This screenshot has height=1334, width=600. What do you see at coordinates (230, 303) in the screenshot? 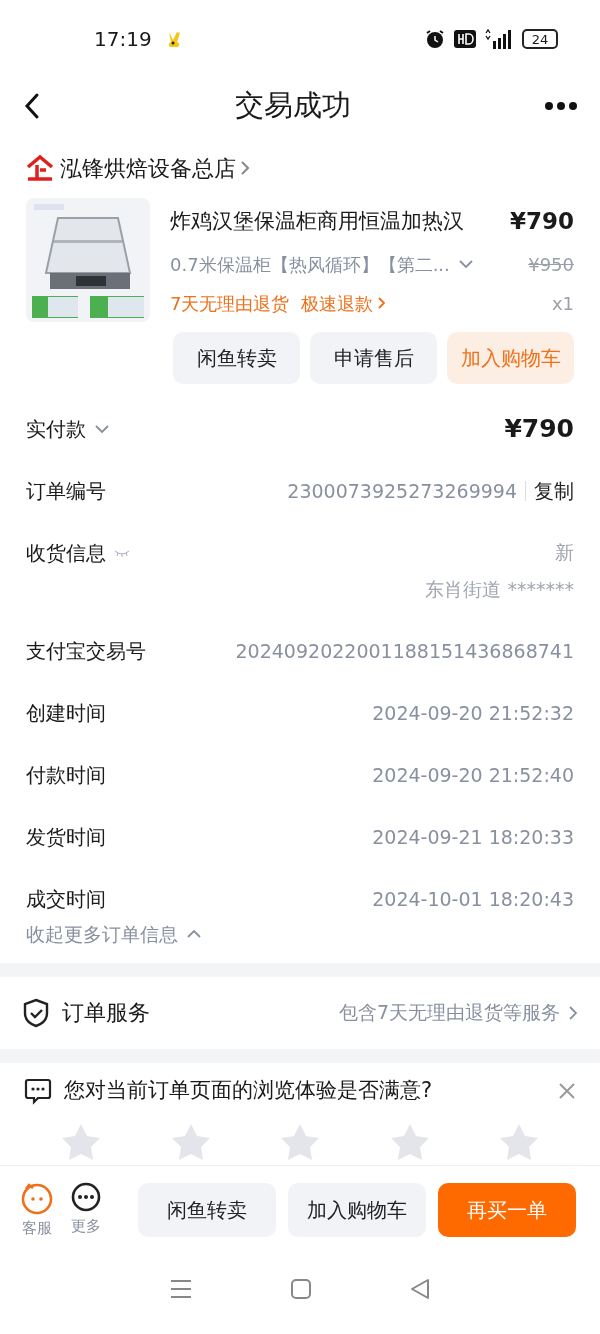
I see `service-tag: 7天无理由退货` at bounding box center [230, 303].